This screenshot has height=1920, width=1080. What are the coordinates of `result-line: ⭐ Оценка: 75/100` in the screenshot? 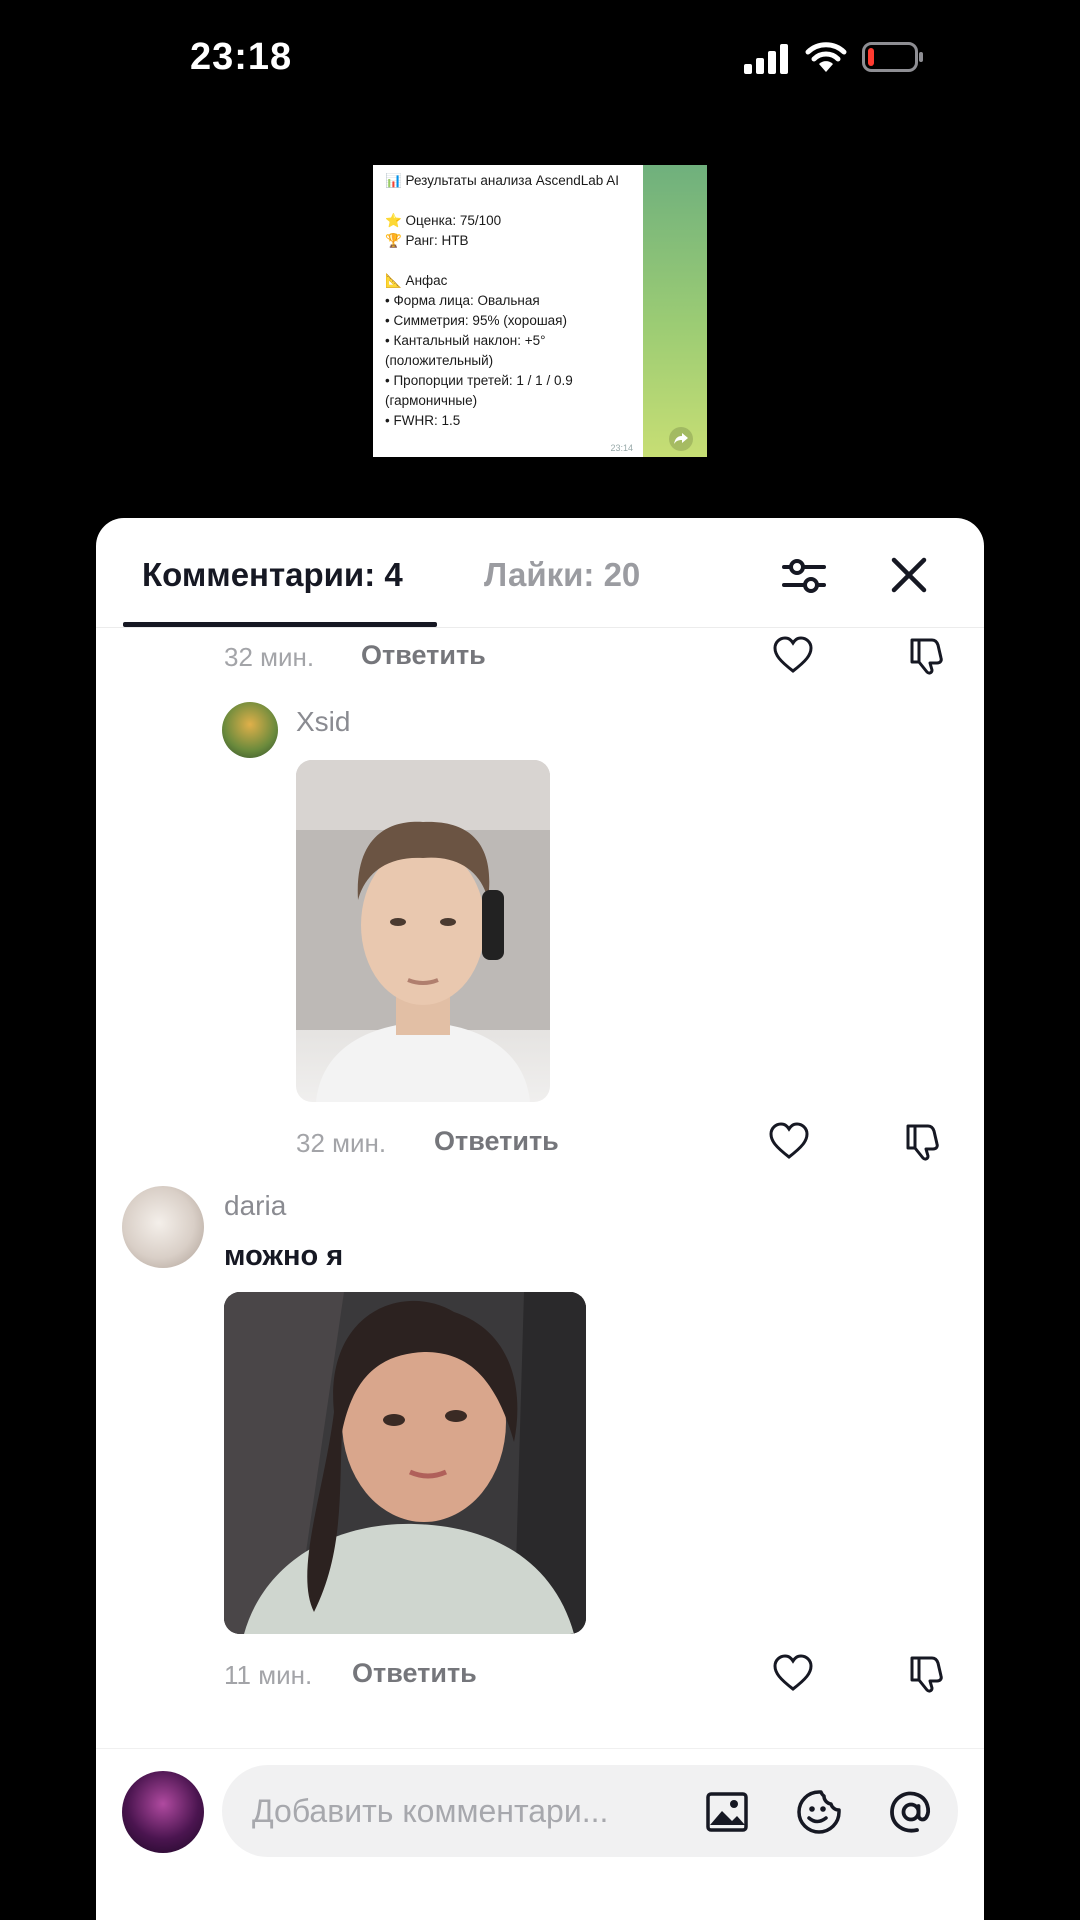 It's located at (443, 220).